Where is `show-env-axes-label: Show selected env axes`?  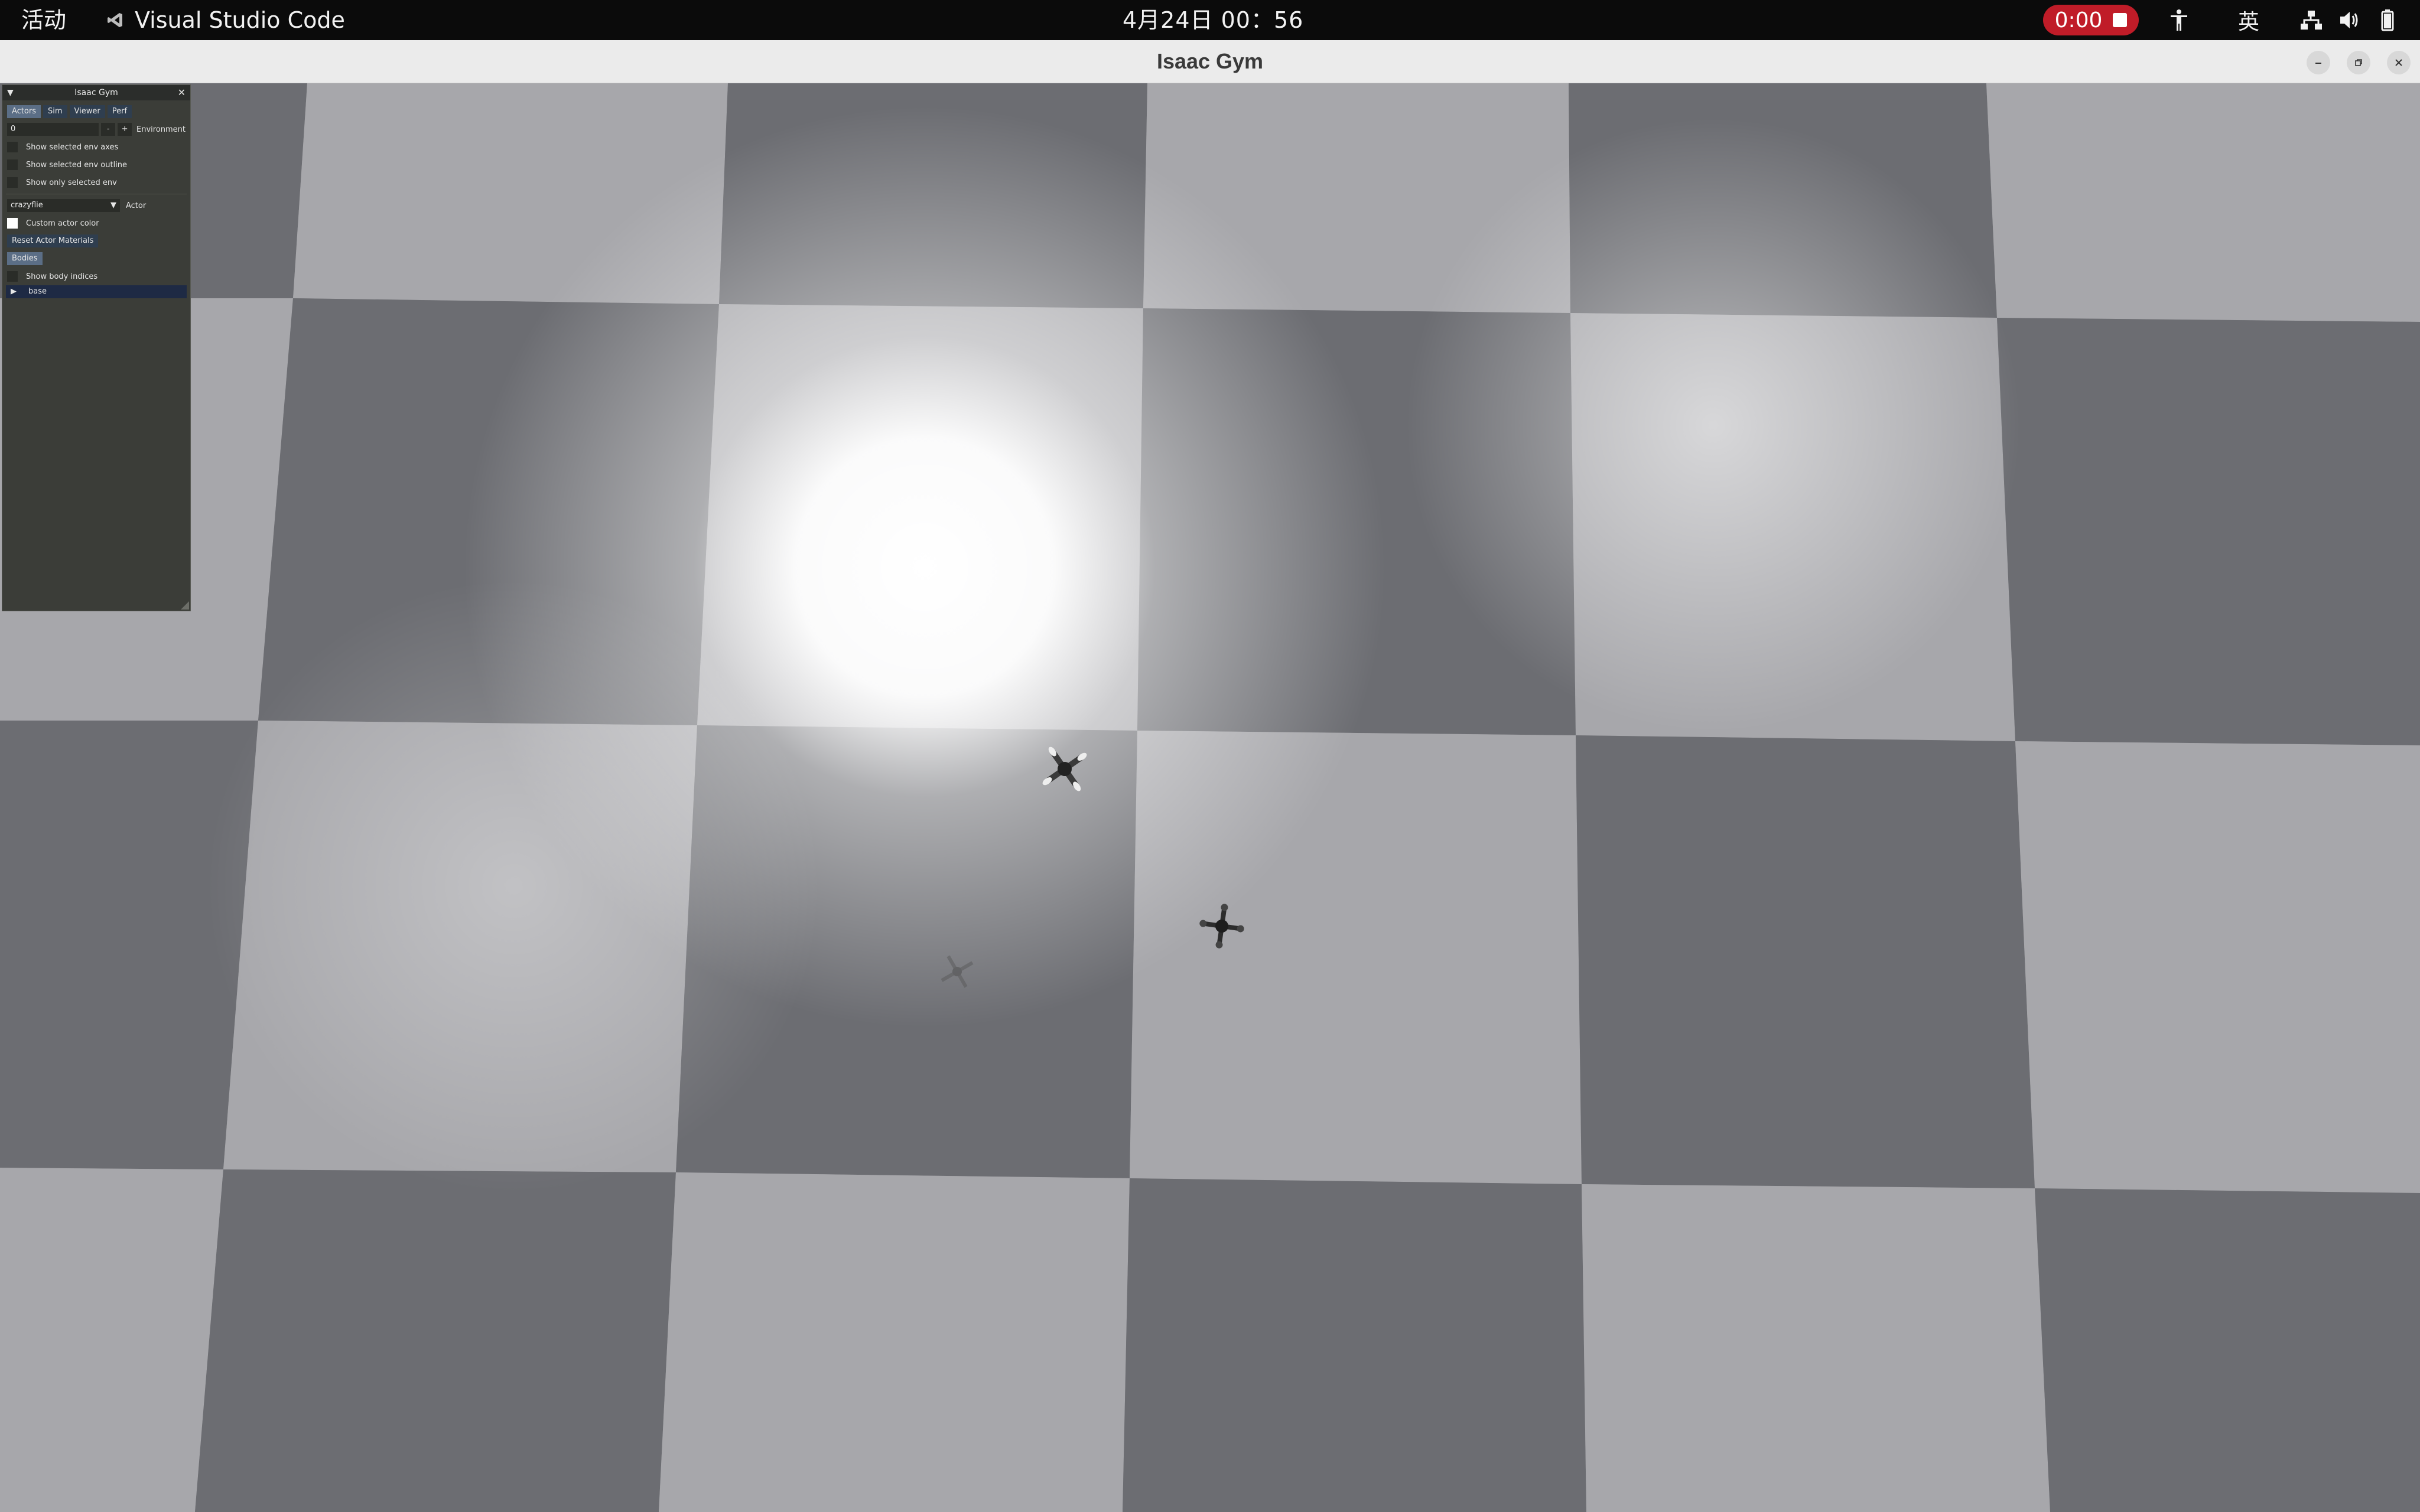 show-env-axes-label: Show selected env axes is located at coordinates (72, 147).